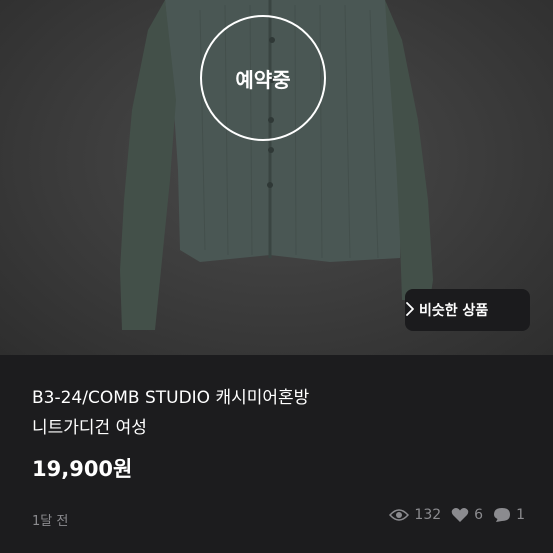 The height and width of the screenshot is (553, 553). I want to click on similar-products-label: 비슷한 상품, so click(454, 311).